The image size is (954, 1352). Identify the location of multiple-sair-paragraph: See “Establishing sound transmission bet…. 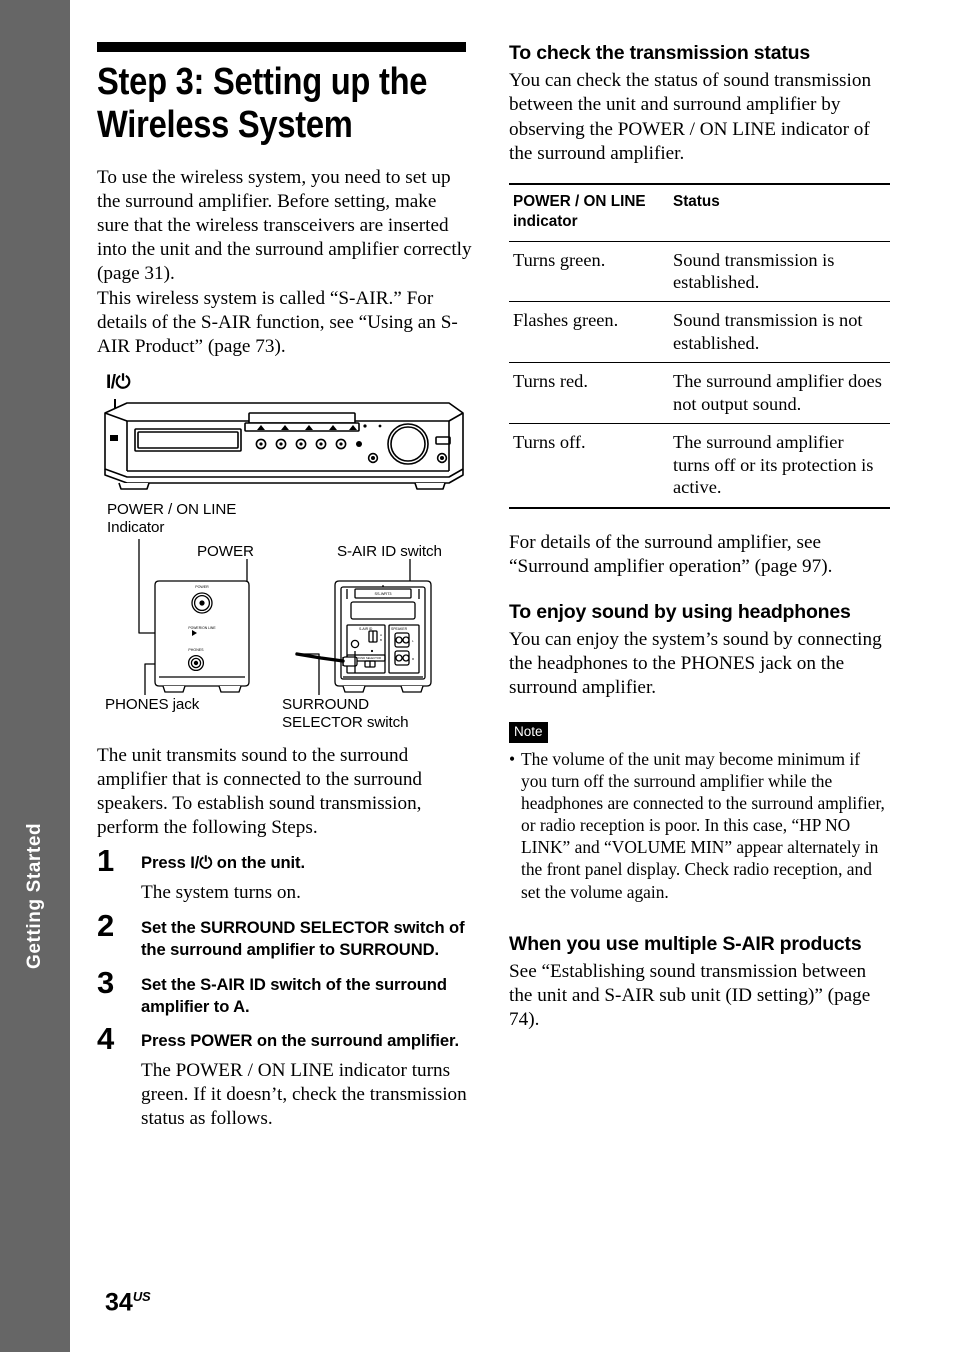
(690, 996).